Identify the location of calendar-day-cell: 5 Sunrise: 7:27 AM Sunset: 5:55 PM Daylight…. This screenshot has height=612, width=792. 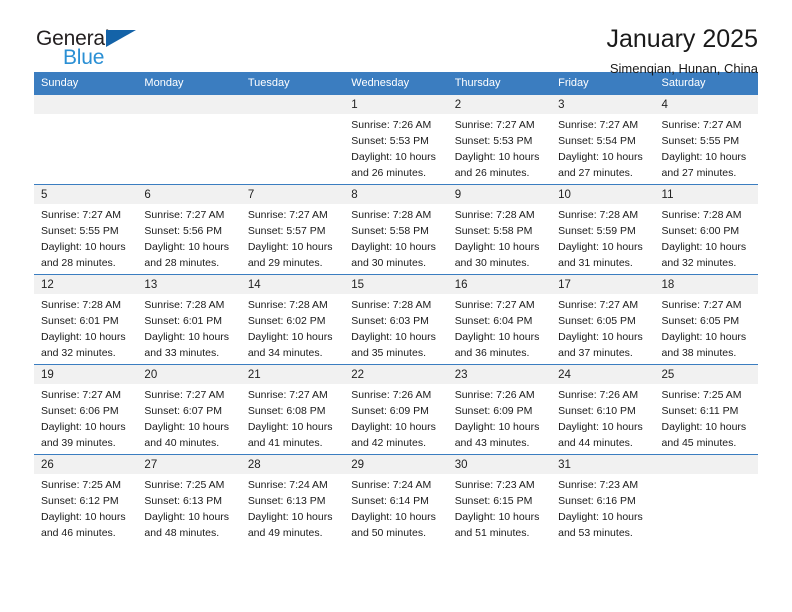
(86, 229).